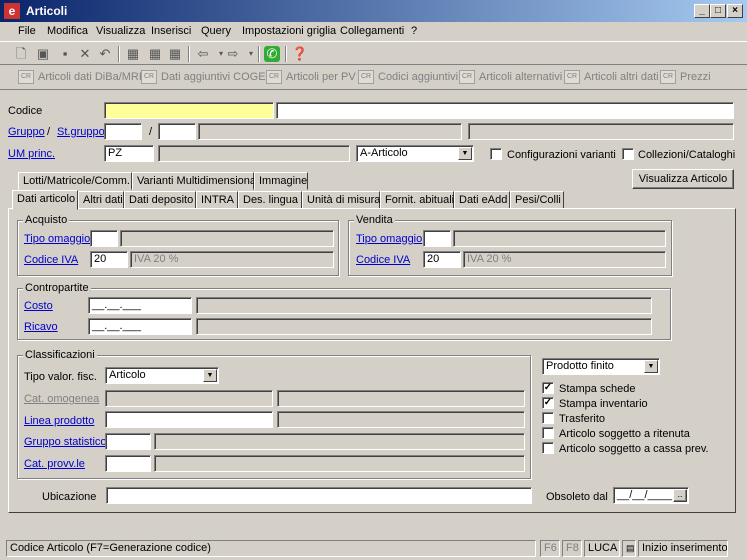 The image size is (747, 560). Describe the element at coordinates (207, 79) in the screenshot. I see `dati-coges-button: CR Dati aggiuntivi COGES` at that location.